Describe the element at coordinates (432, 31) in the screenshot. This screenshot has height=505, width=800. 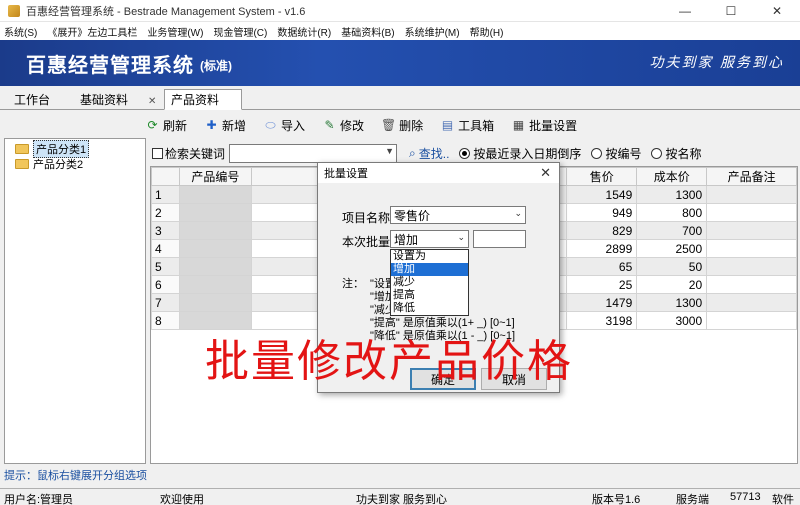
I see `menu-maintenance: 系统维护(M)` at that location.